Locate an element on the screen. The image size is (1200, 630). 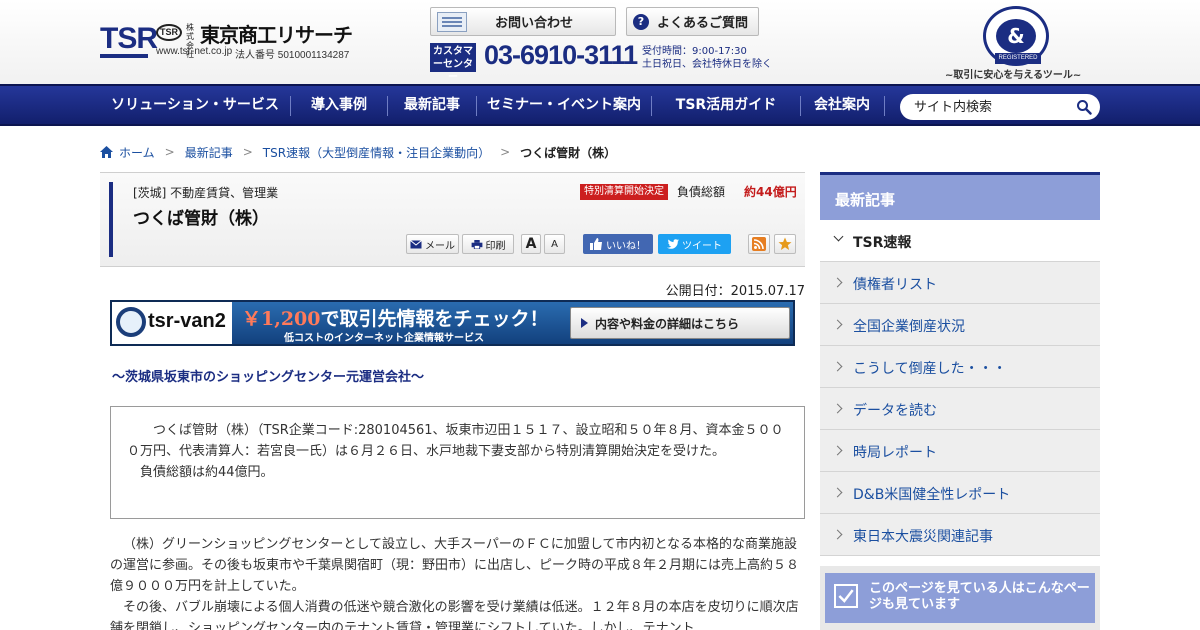
favorite-button is located at coordinates (785, 244).